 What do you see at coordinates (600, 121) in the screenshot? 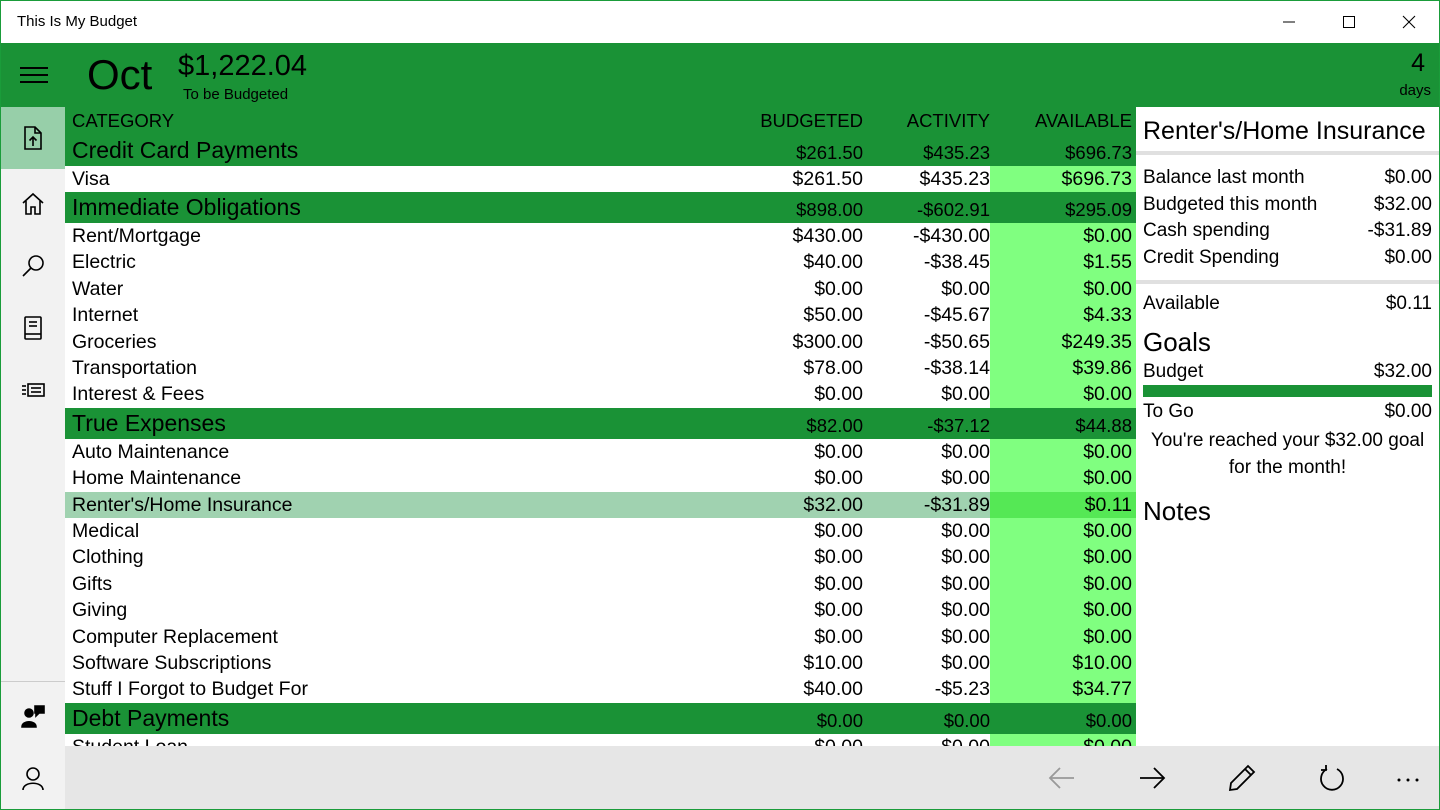
I see `table-header: CATEGORY BUDGETED ACTIVITY AVAILABLE` at bounding box center [600, 121].